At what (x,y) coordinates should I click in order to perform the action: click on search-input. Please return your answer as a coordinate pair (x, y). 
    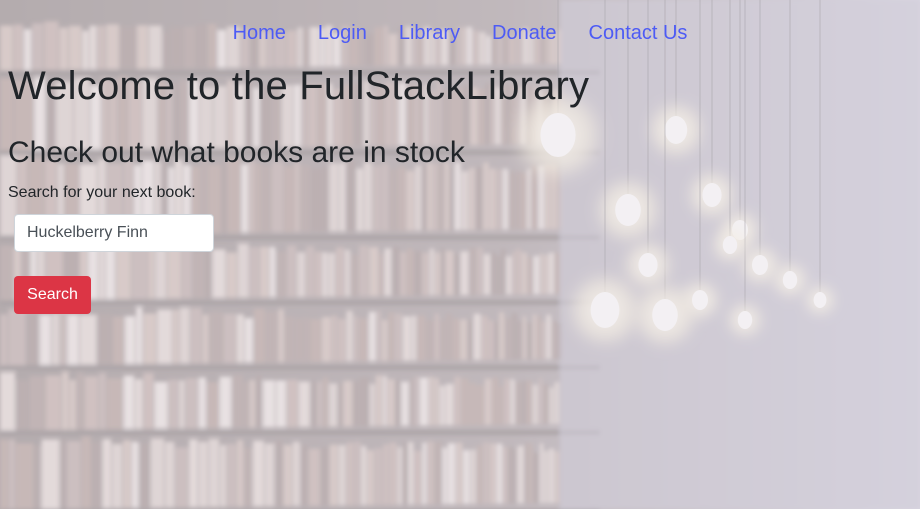
    Looking at the image, I should click on (114, 233).